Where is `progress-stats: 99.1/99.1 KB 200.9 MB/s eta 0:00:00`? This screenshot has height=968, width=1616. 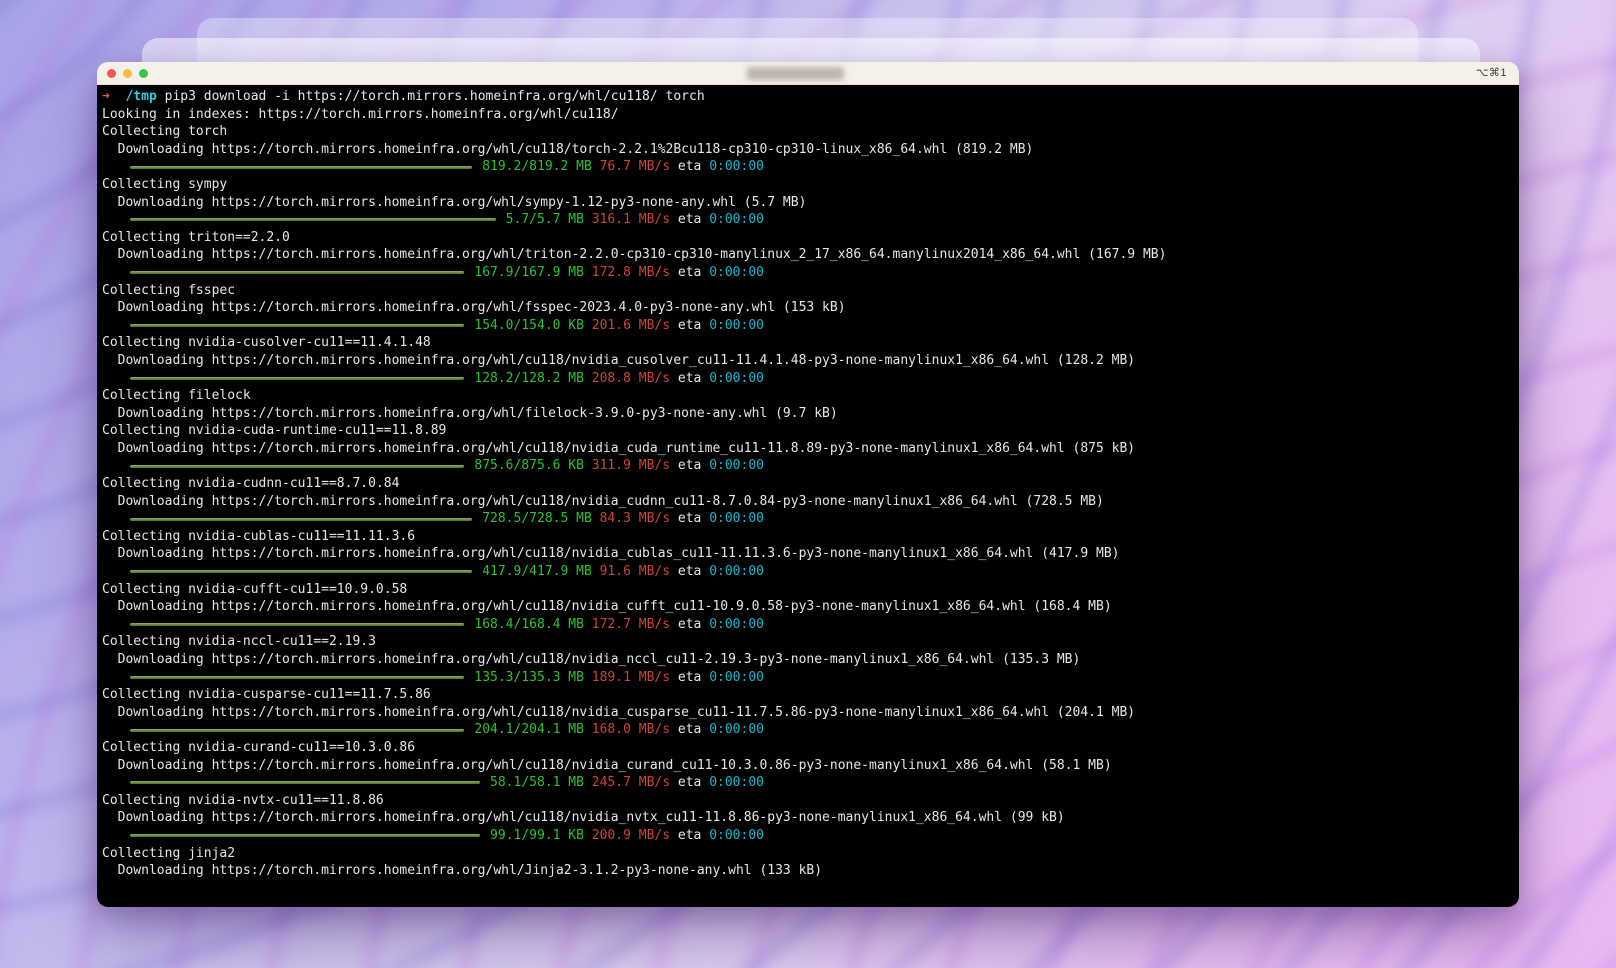
progress-stats: 99.1/99.1 KB 200.9 MB/s eta 0:00:00 is located at coordinates (627, 836).